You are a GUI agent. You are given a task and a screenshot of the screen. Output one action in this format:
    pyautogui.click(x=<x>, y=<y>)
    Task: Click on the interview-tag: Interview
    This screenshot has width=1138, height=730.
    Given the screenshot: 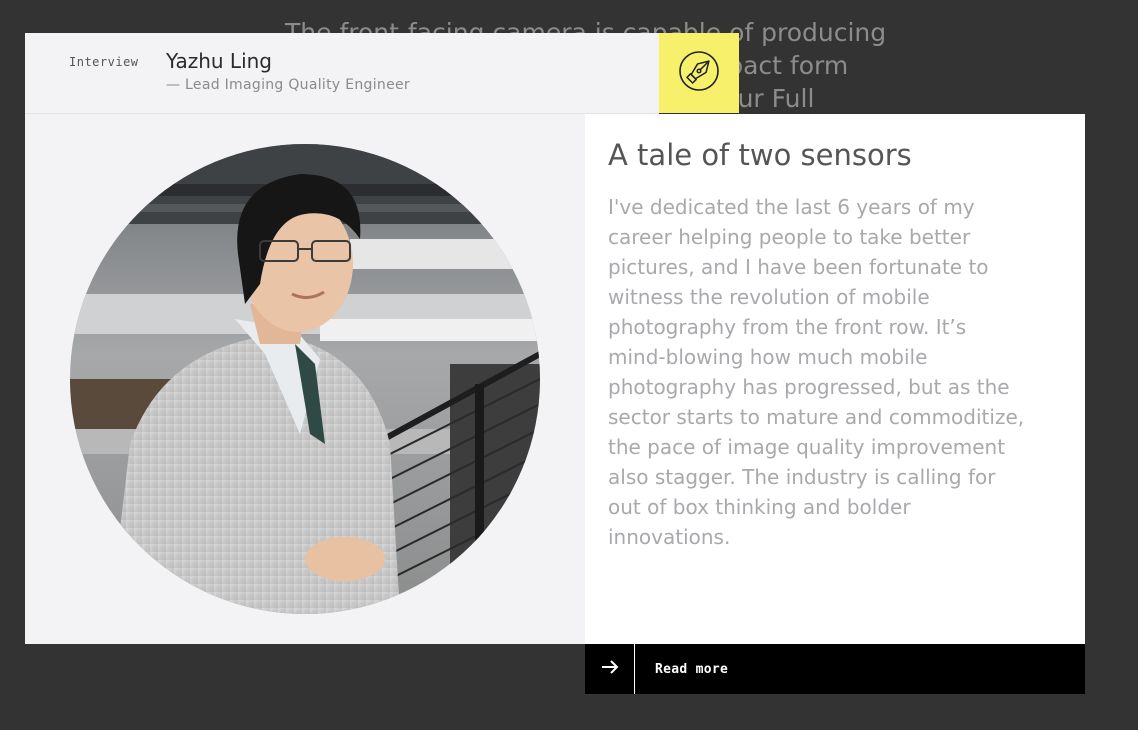 What is the action you would take?
    pyautogui.click(x=104, y=62)
    